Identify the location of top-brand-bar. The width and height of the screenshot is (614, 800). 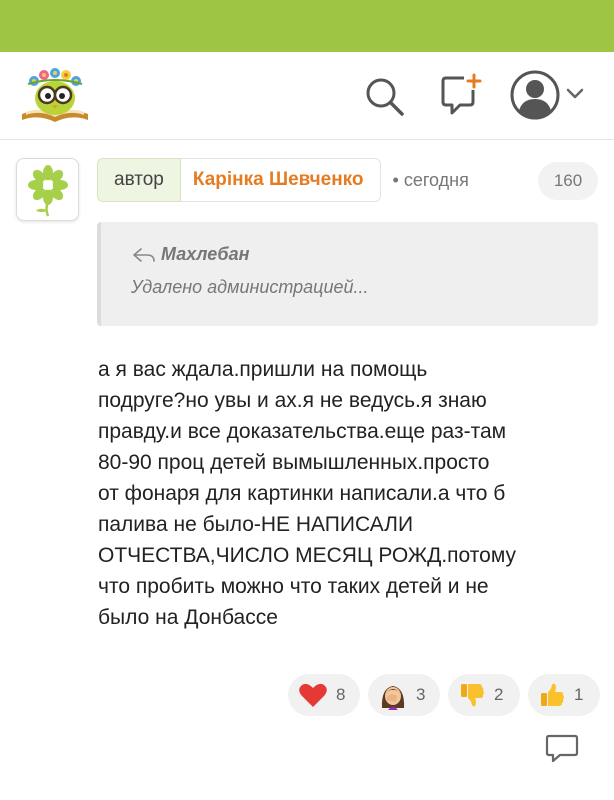
(307, 26).